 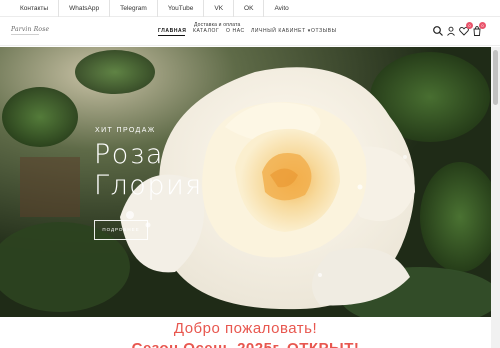 I want to click on nav-about: О нас, so click(x=235, y=31).